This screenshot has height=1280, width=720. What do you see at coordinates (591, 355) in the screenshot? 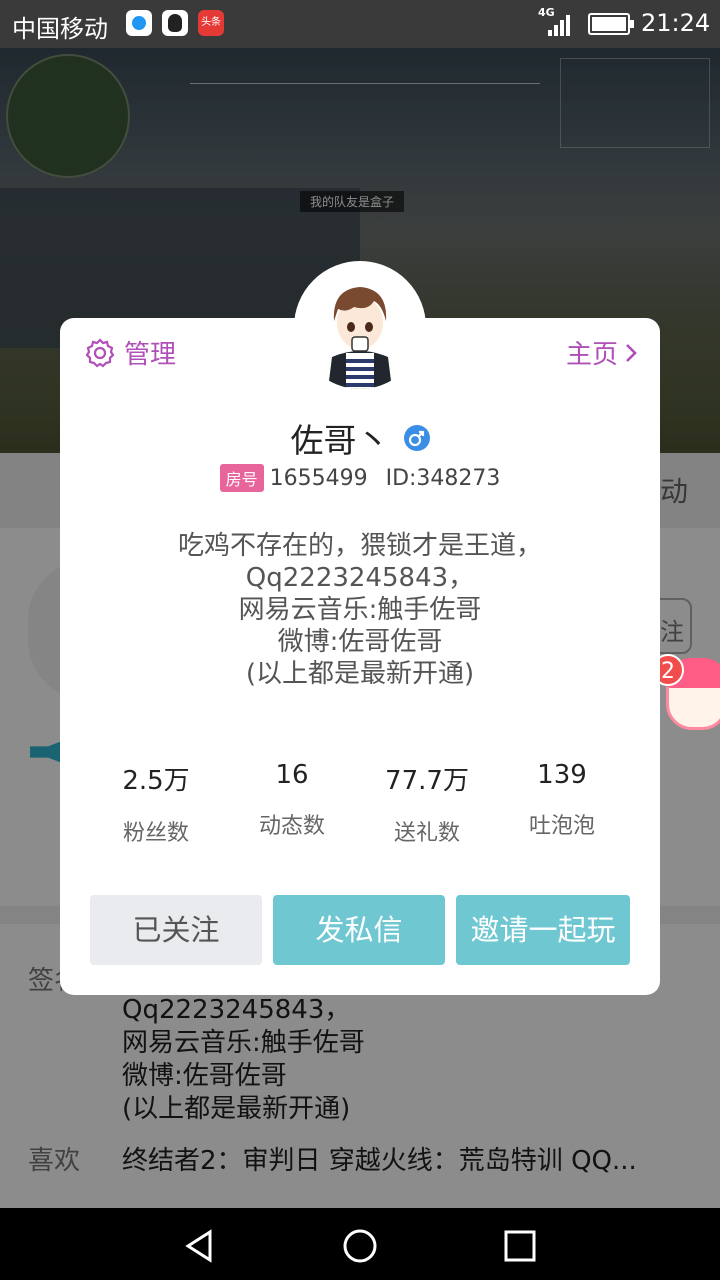
I see `homepage-label: 主页` at bounding box center [591, 355].